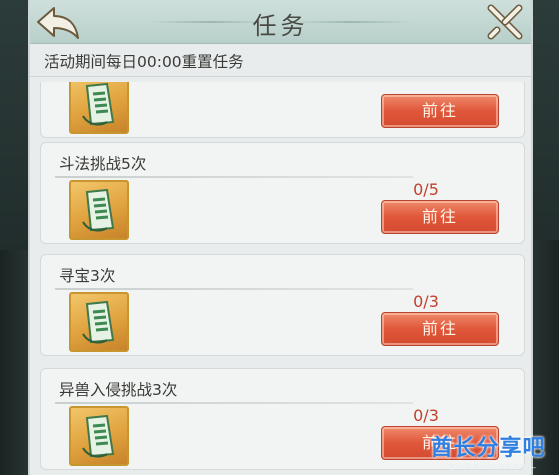 This screenshot has width=559, height=475. I want to click on task-name: 寻宝3次, so click(87, 276).